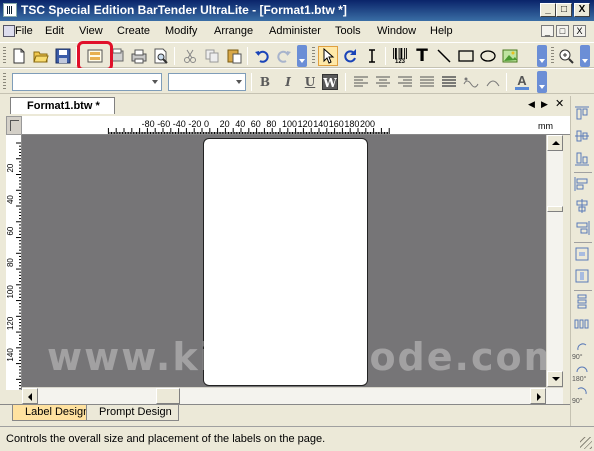 This screenshot has width=594, height=451. I want to click on align-center-vertical-icon, so click(583, 207).